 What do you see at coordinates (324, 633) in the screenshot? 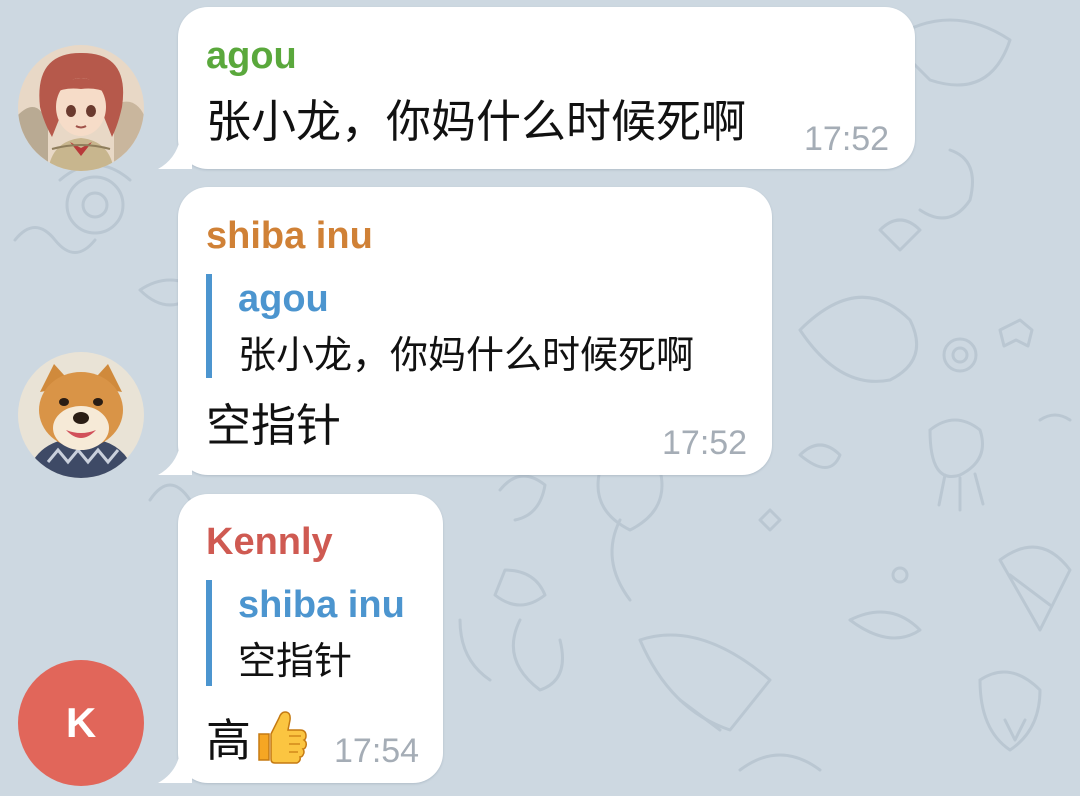
I see `reply-quote: shiba inu 空指针` at bounding box center [324, 633].